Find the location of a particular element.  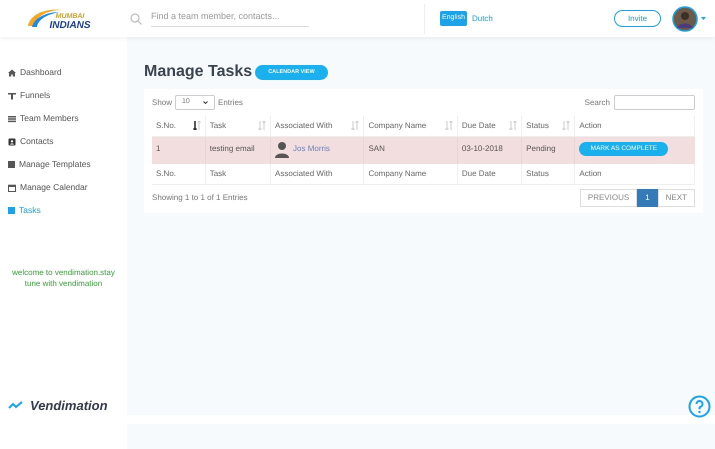

column-header: S.No. is located at coordinates (179, 126).